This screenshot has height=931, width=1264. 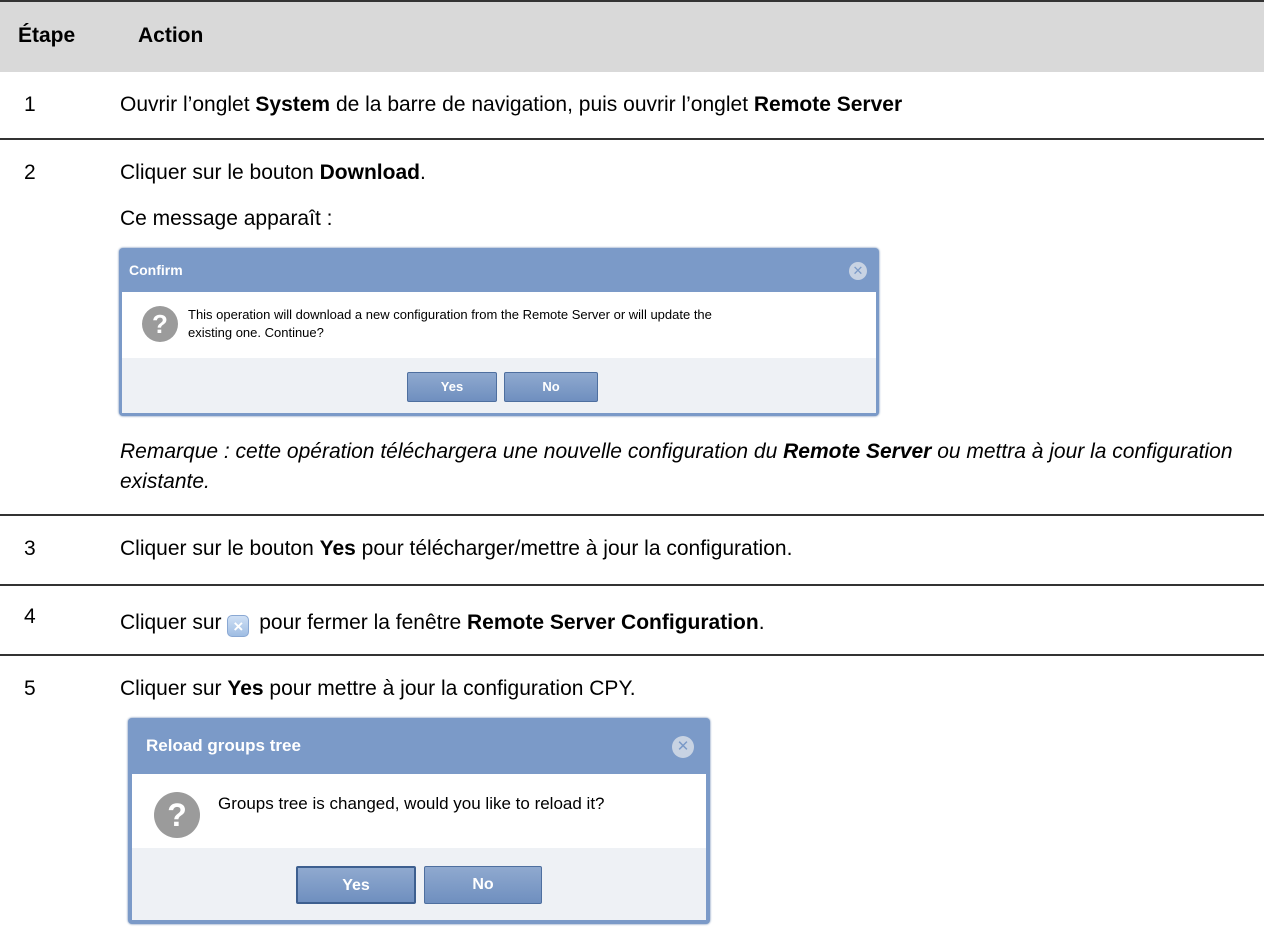 What do you see at coordinates (226, 218) in the screenshot?
I see `step-2-message: Ce message apparaît :` at bounding box center [226, 218].